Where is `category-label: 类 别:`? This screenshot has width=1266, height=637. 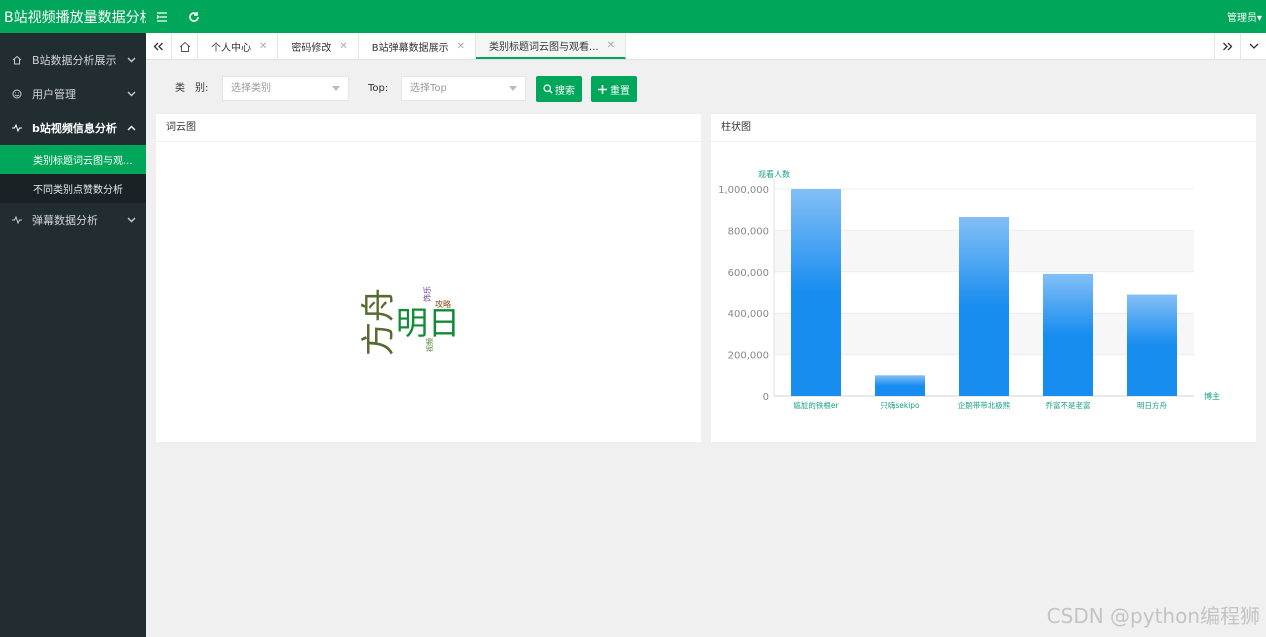 category-label: 类 别: is located at coordinates (192, 88).